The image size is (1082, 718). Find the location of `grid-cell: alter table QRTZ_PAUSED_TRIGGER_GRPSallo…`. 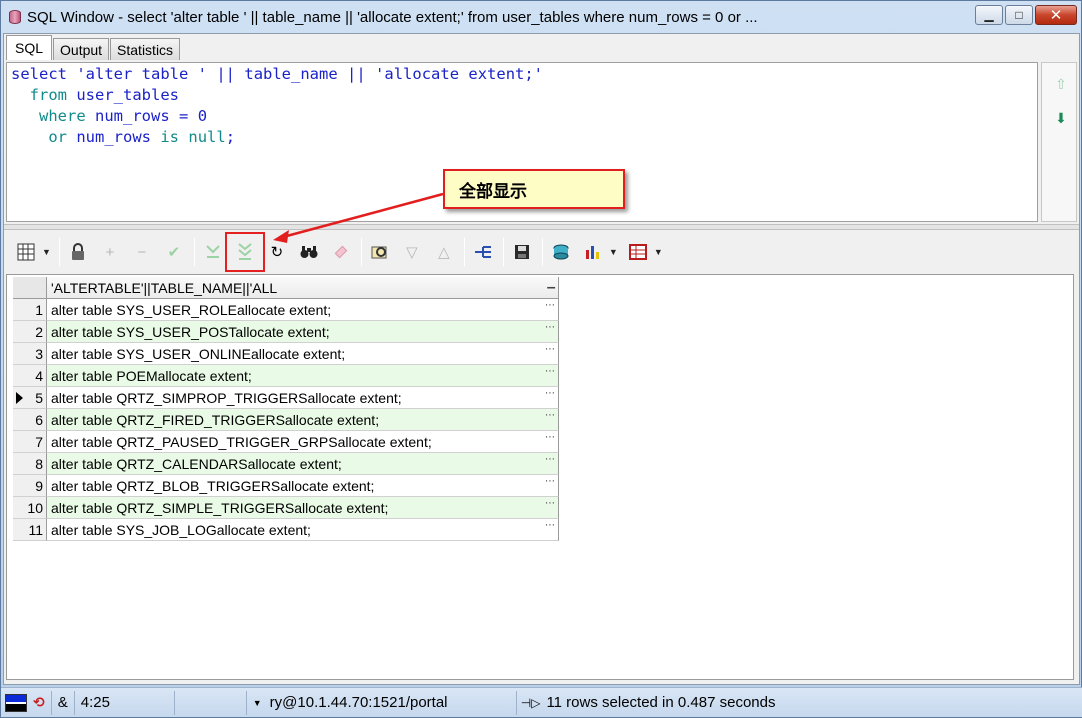

grid-cell: alter table QRTZ_PAUSED_TRIGGER_GRPSallo… is located at coordinates (303, 442).